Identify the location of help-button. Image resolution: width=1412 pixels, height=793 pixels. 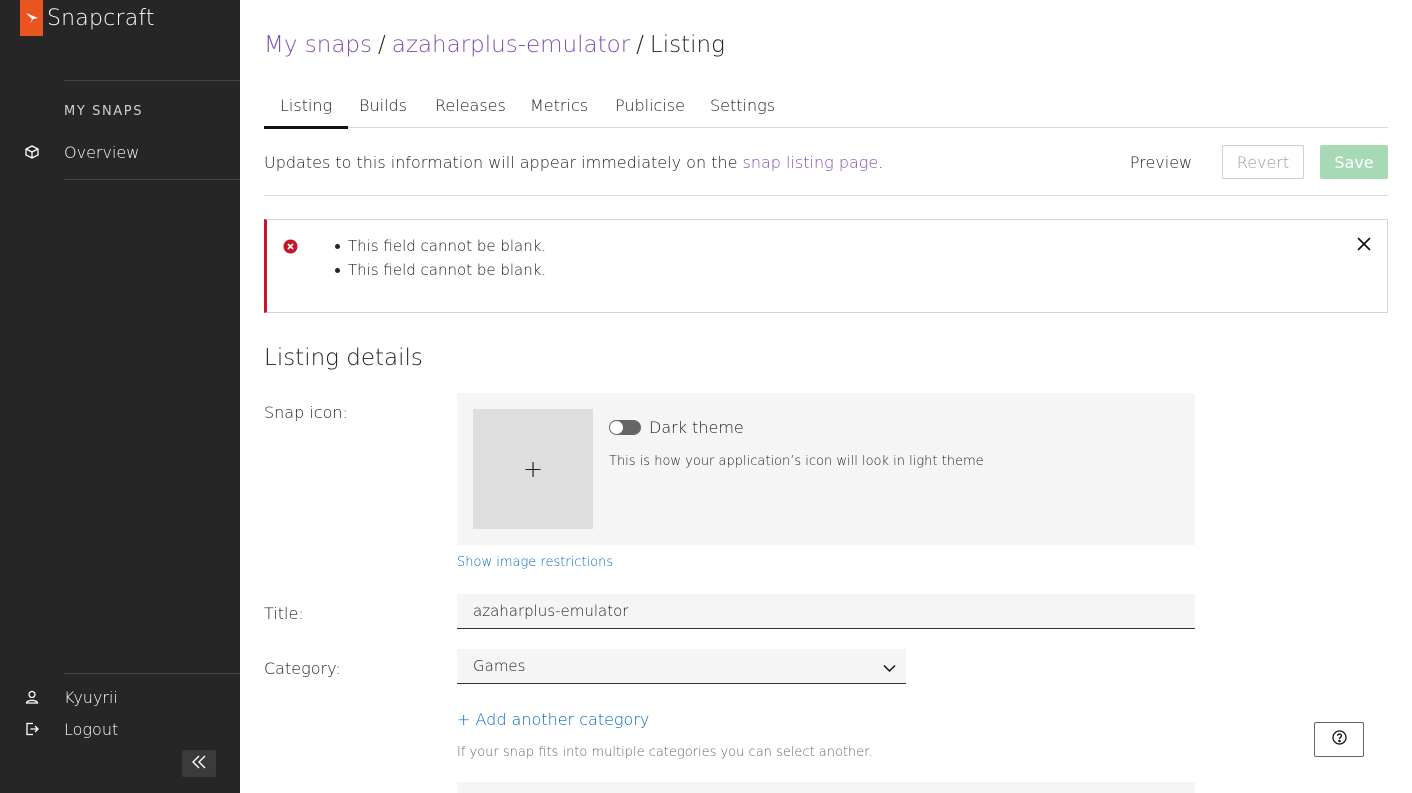
(1339, 739).